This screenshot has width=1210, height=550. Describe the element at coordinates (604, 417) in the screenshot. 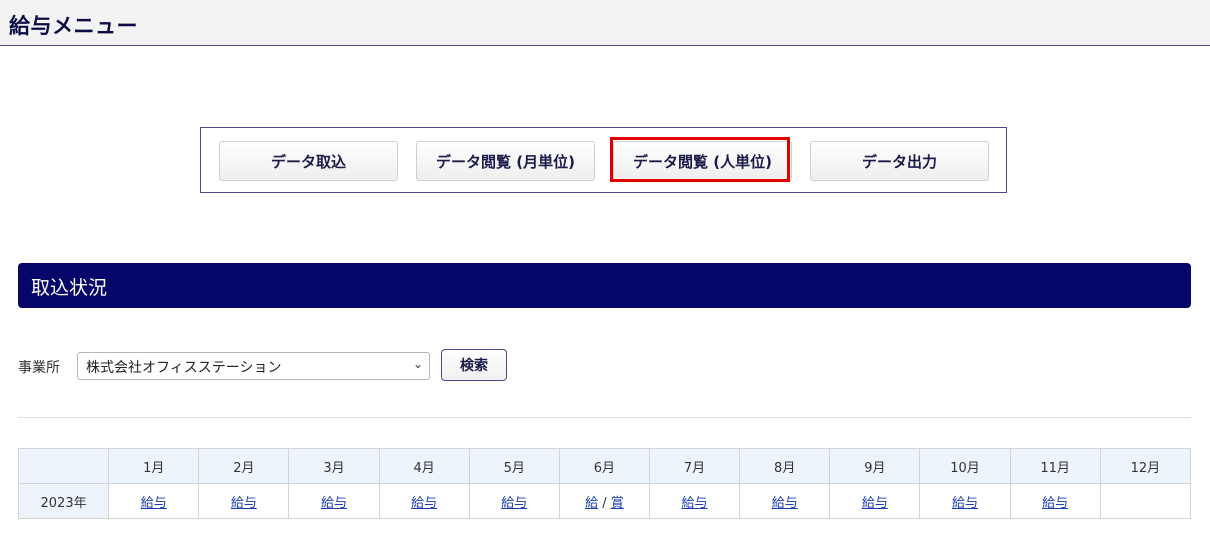

I see `divider` at that location.